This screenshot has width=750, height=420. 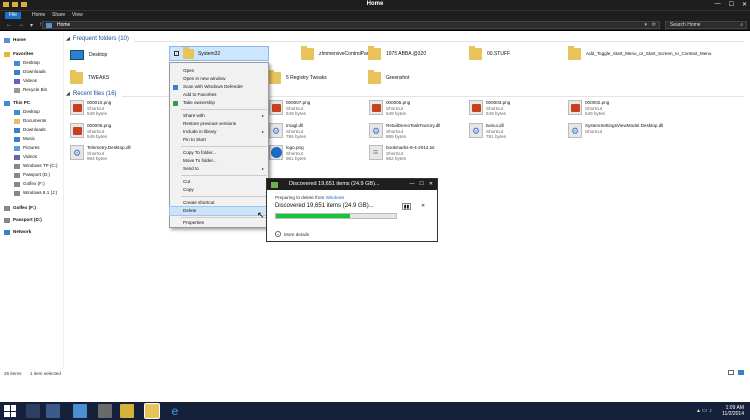 What do you see at coordinates (744, 4) in the screenshot?
I see `close-button: ✕` at bounding box center [744, 4].